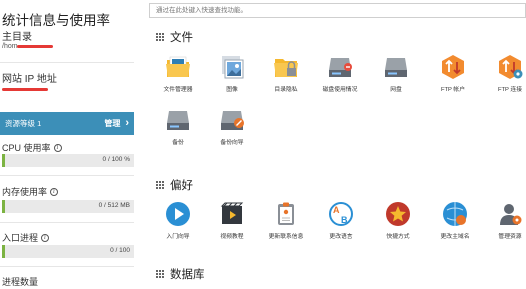  Describe the element at coordinates (178, 66) in the screenshot. I see `file-manager-icon` at that location.